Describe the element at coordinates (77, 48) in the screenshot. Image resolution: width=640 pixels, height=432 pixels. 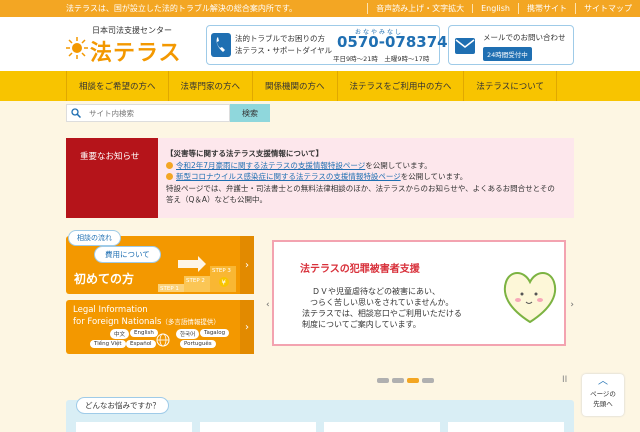
I see `sun-logo-icon` at that location.